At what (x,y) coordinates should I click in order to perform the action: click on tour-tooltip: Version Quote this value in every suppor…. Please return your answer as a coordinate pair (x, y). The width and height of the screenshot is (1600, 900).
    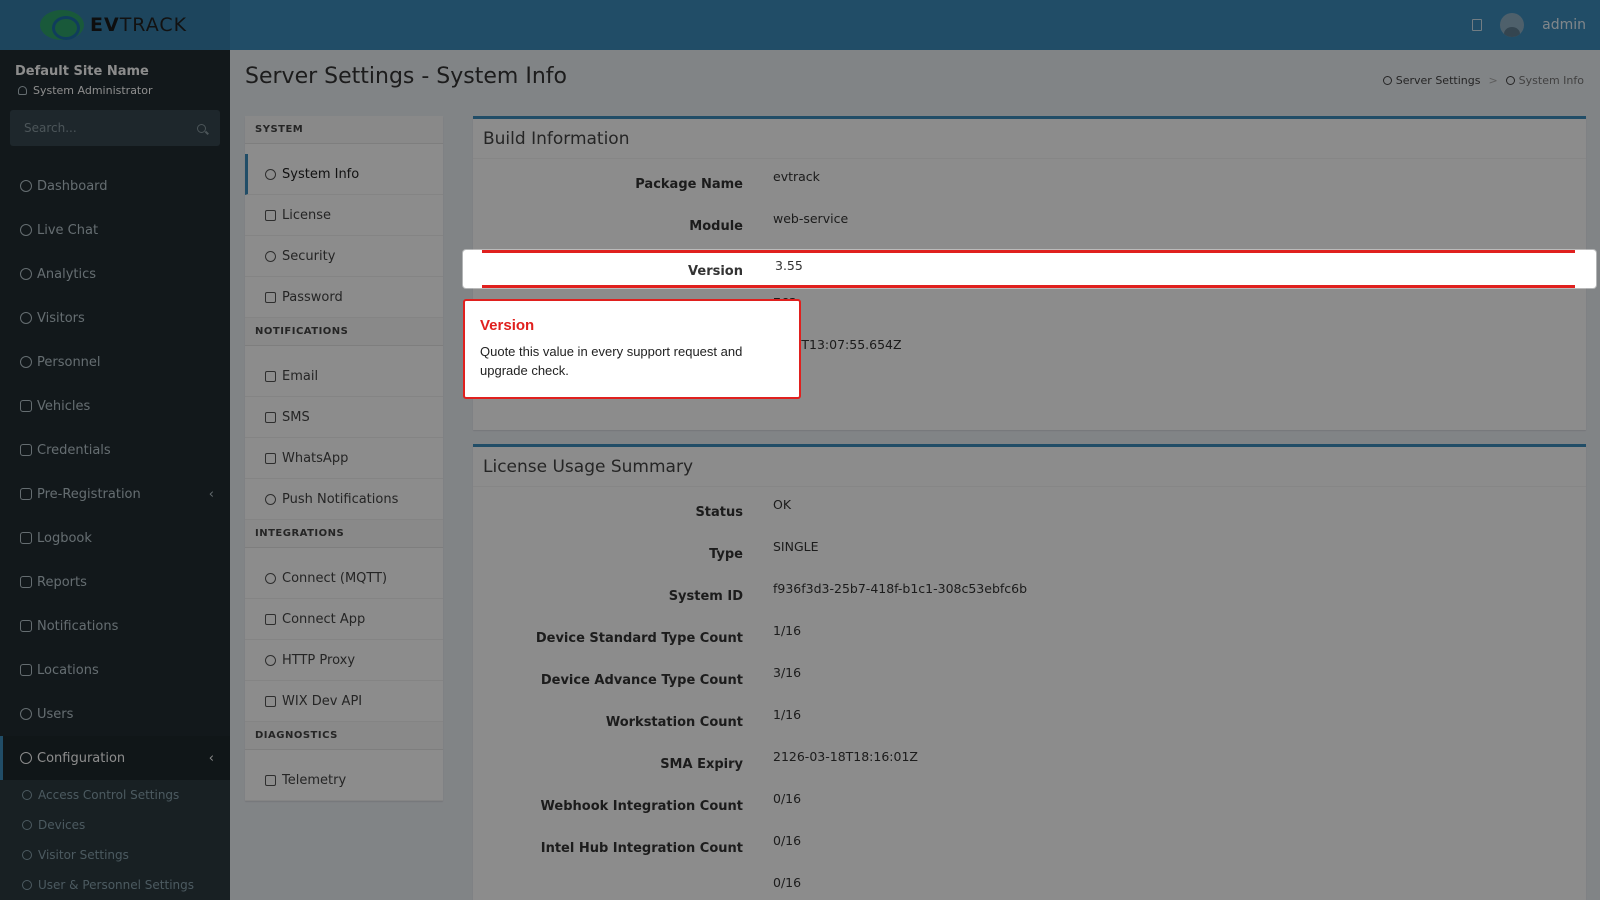
    Looking at the image, I should click on (632, 349).